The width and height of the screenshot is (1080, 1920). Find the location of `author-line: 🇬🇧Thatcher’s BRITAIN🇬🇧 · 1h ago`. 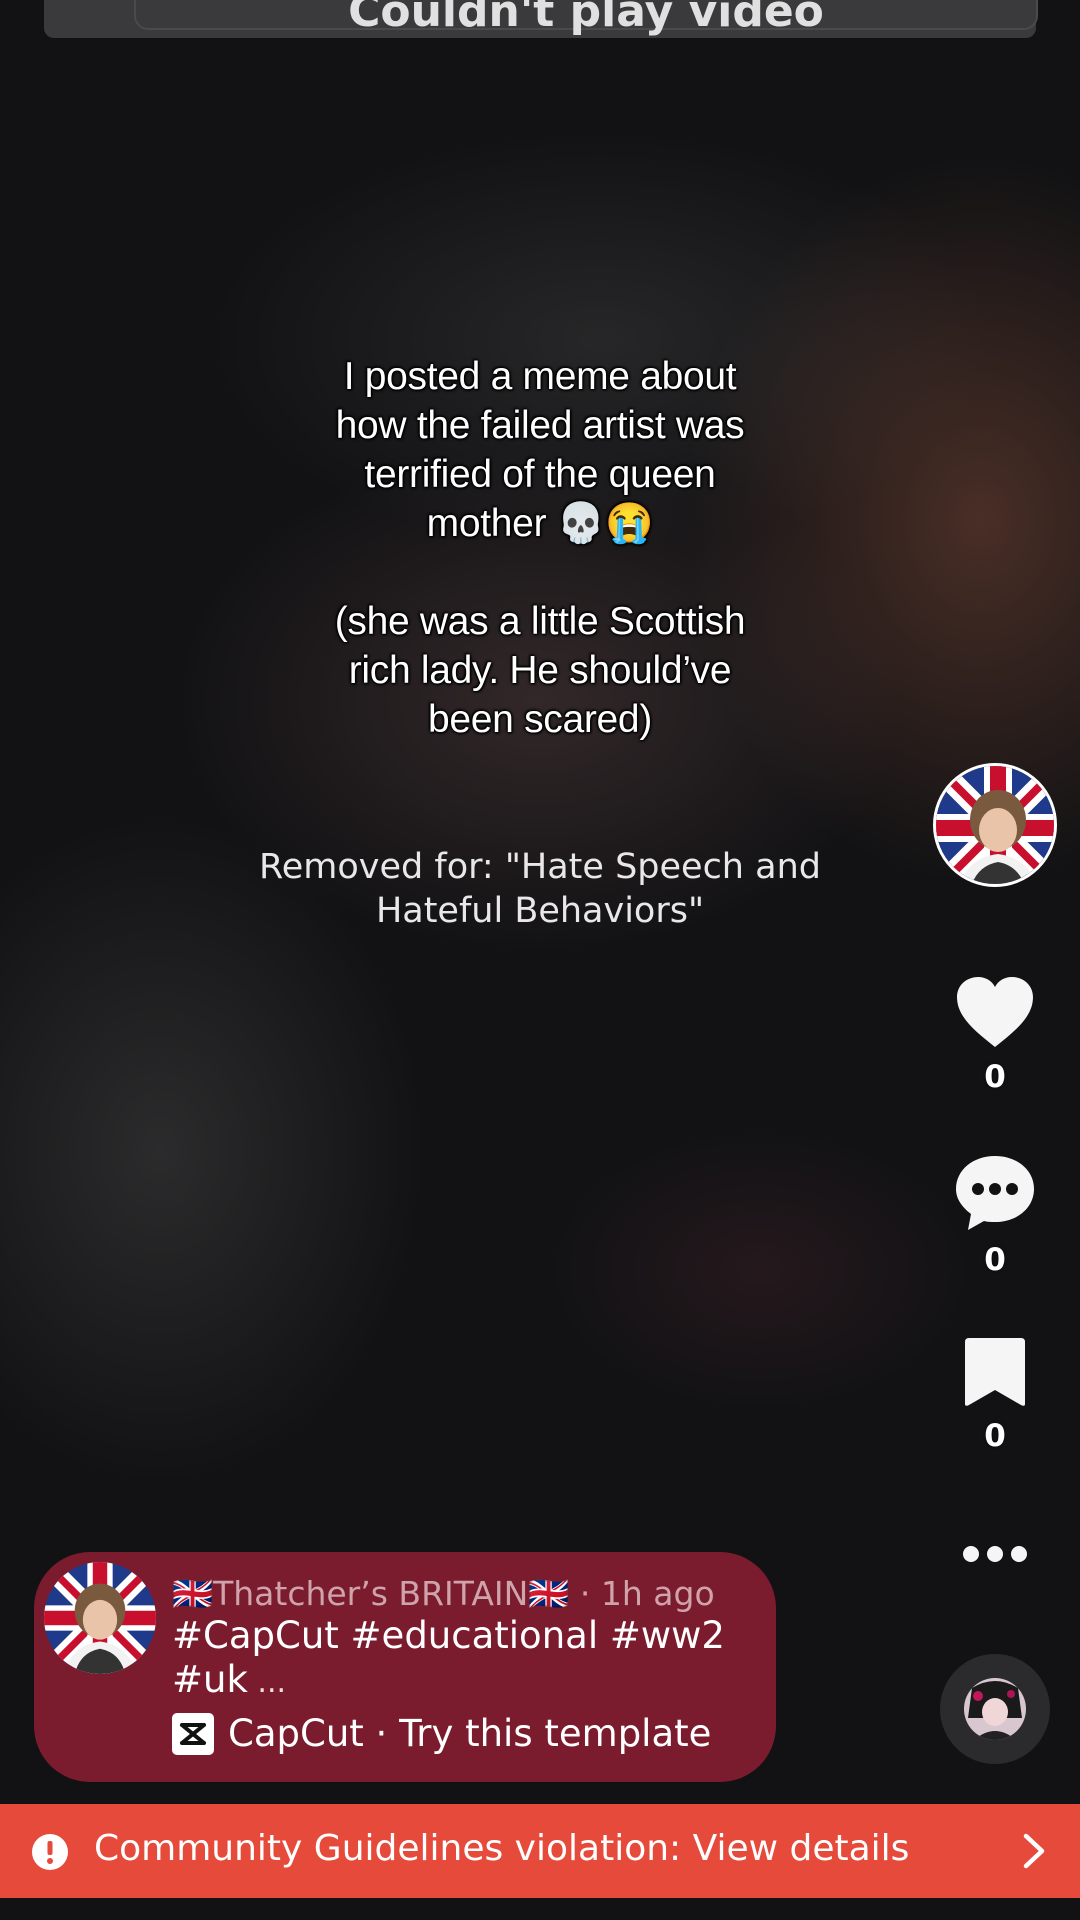

author-line: 🇬🇧Thatcher’s BRITAIN🇬🇧 · 1h ago is located at coordinates (443, 1594).